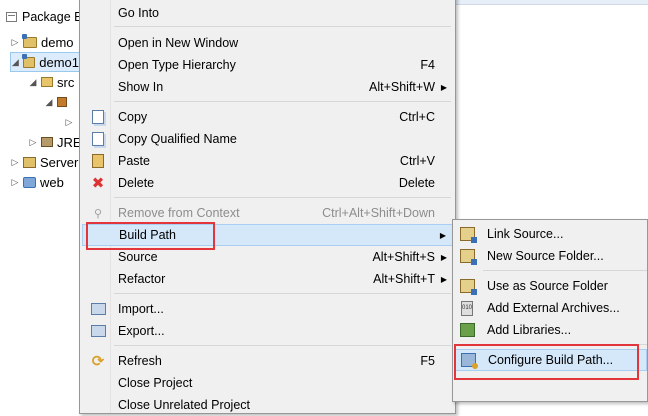  Describe the element at coordinates (267, 161) in the screenshot. I see `menu-item-paste: Paste Ctrl+V` at that location.